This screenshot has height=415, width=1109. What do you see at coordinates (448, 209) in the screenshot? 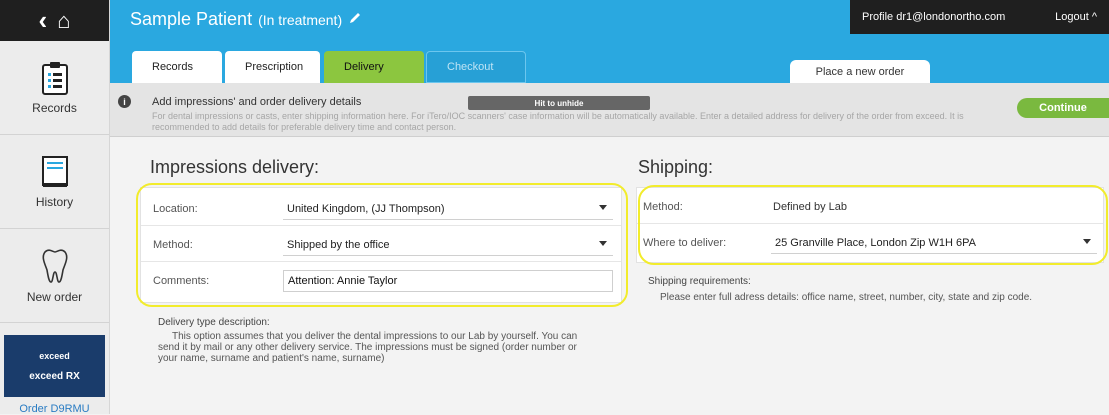
I see `location-select: United Kingdom, (JJ Thompson)` at bounding box center [448, 209].